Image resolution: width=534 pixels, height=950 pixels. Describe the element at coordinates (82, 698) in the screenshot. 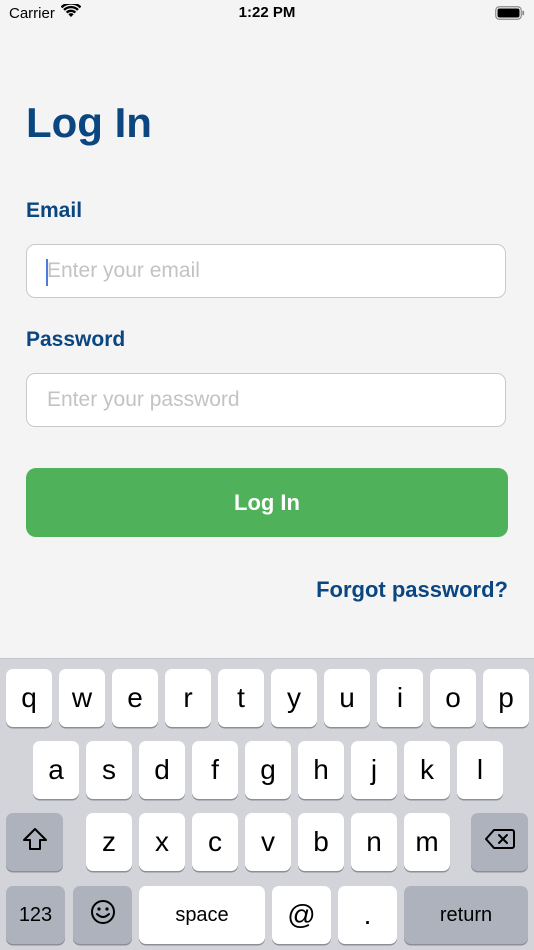

I see `key-w: w` at that location.